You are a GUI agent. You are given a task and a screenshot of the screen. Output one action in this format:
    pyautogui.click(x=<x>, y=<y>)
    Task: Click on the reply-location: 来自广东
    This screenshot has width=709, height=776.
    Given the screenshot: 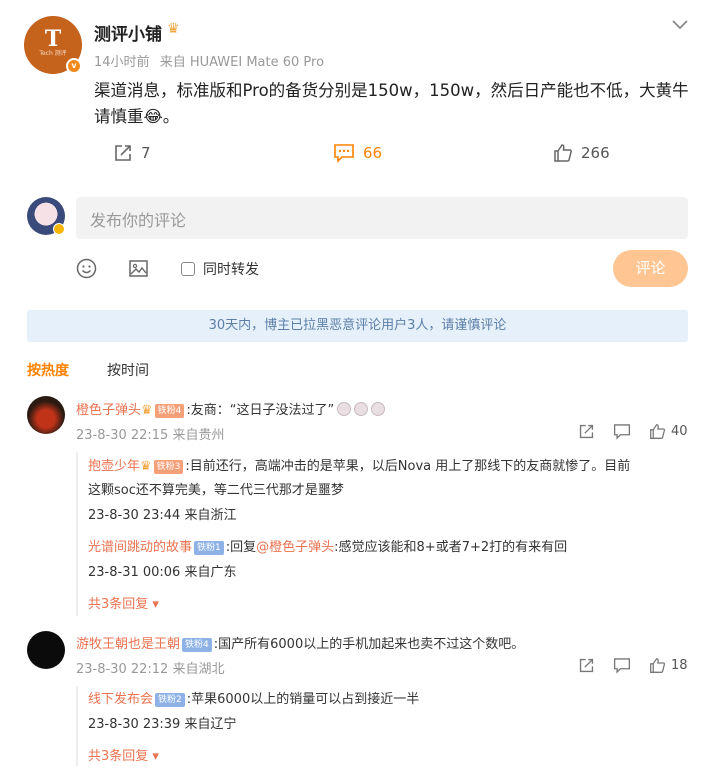 What is the action you would take?
    pyautogui.click(x=210, y=572)
    